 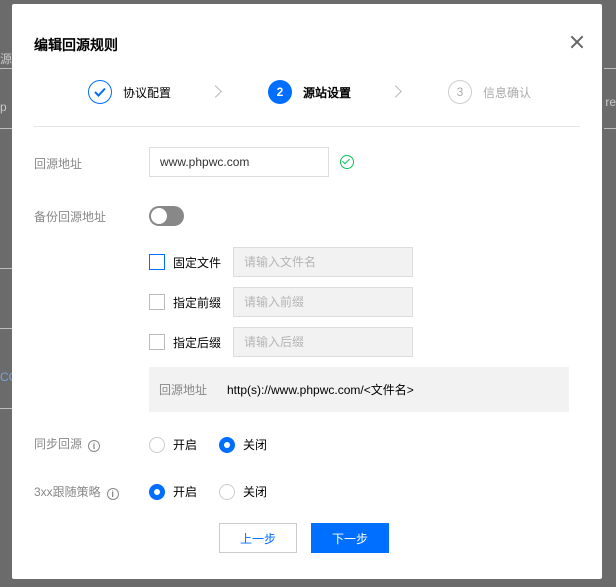 I want to click on divider, so click(x=307, y=126).